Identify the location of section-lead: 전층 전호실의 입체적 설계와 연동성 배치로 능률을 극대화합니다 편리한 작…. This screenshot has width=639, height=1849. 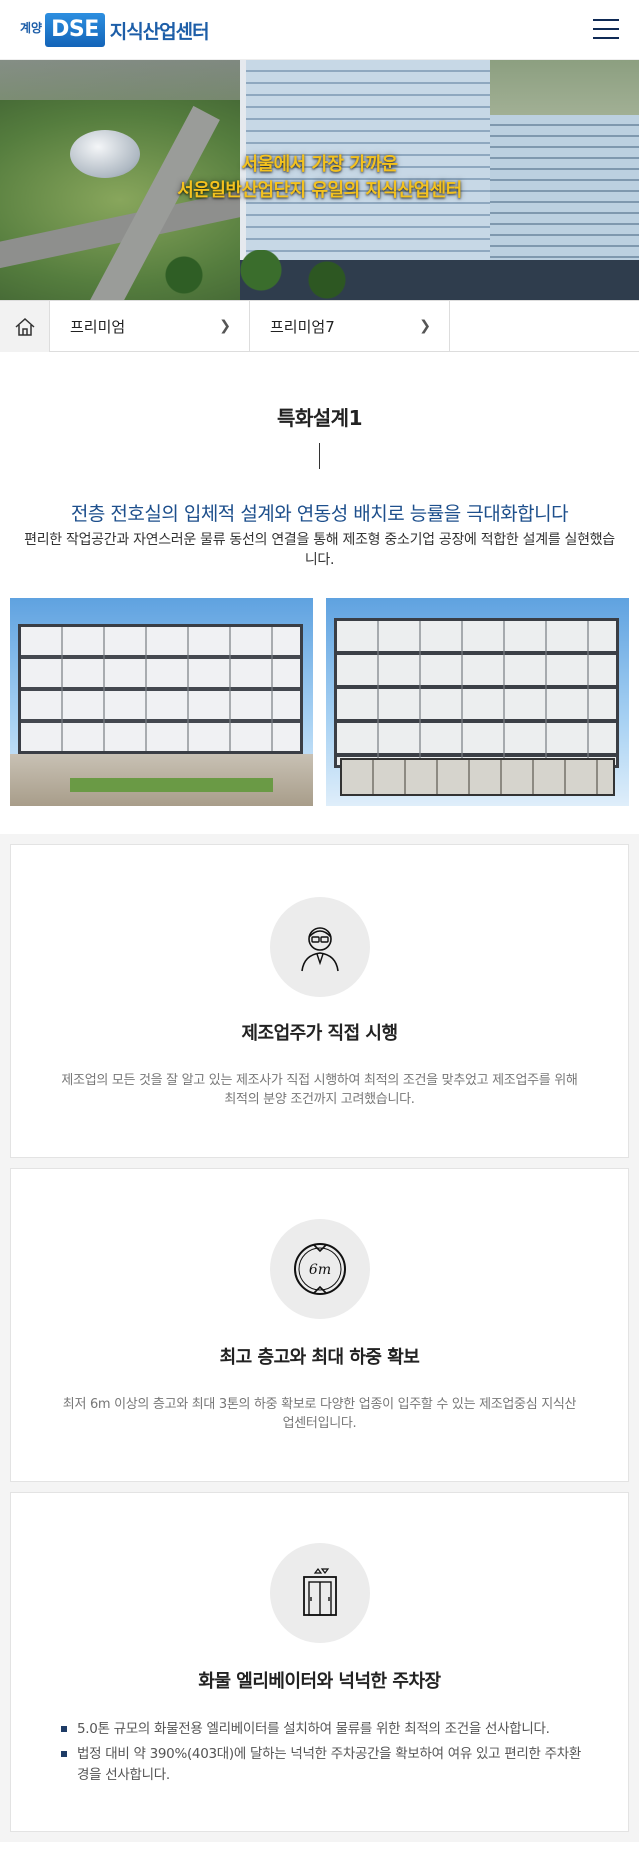
(319, 534).